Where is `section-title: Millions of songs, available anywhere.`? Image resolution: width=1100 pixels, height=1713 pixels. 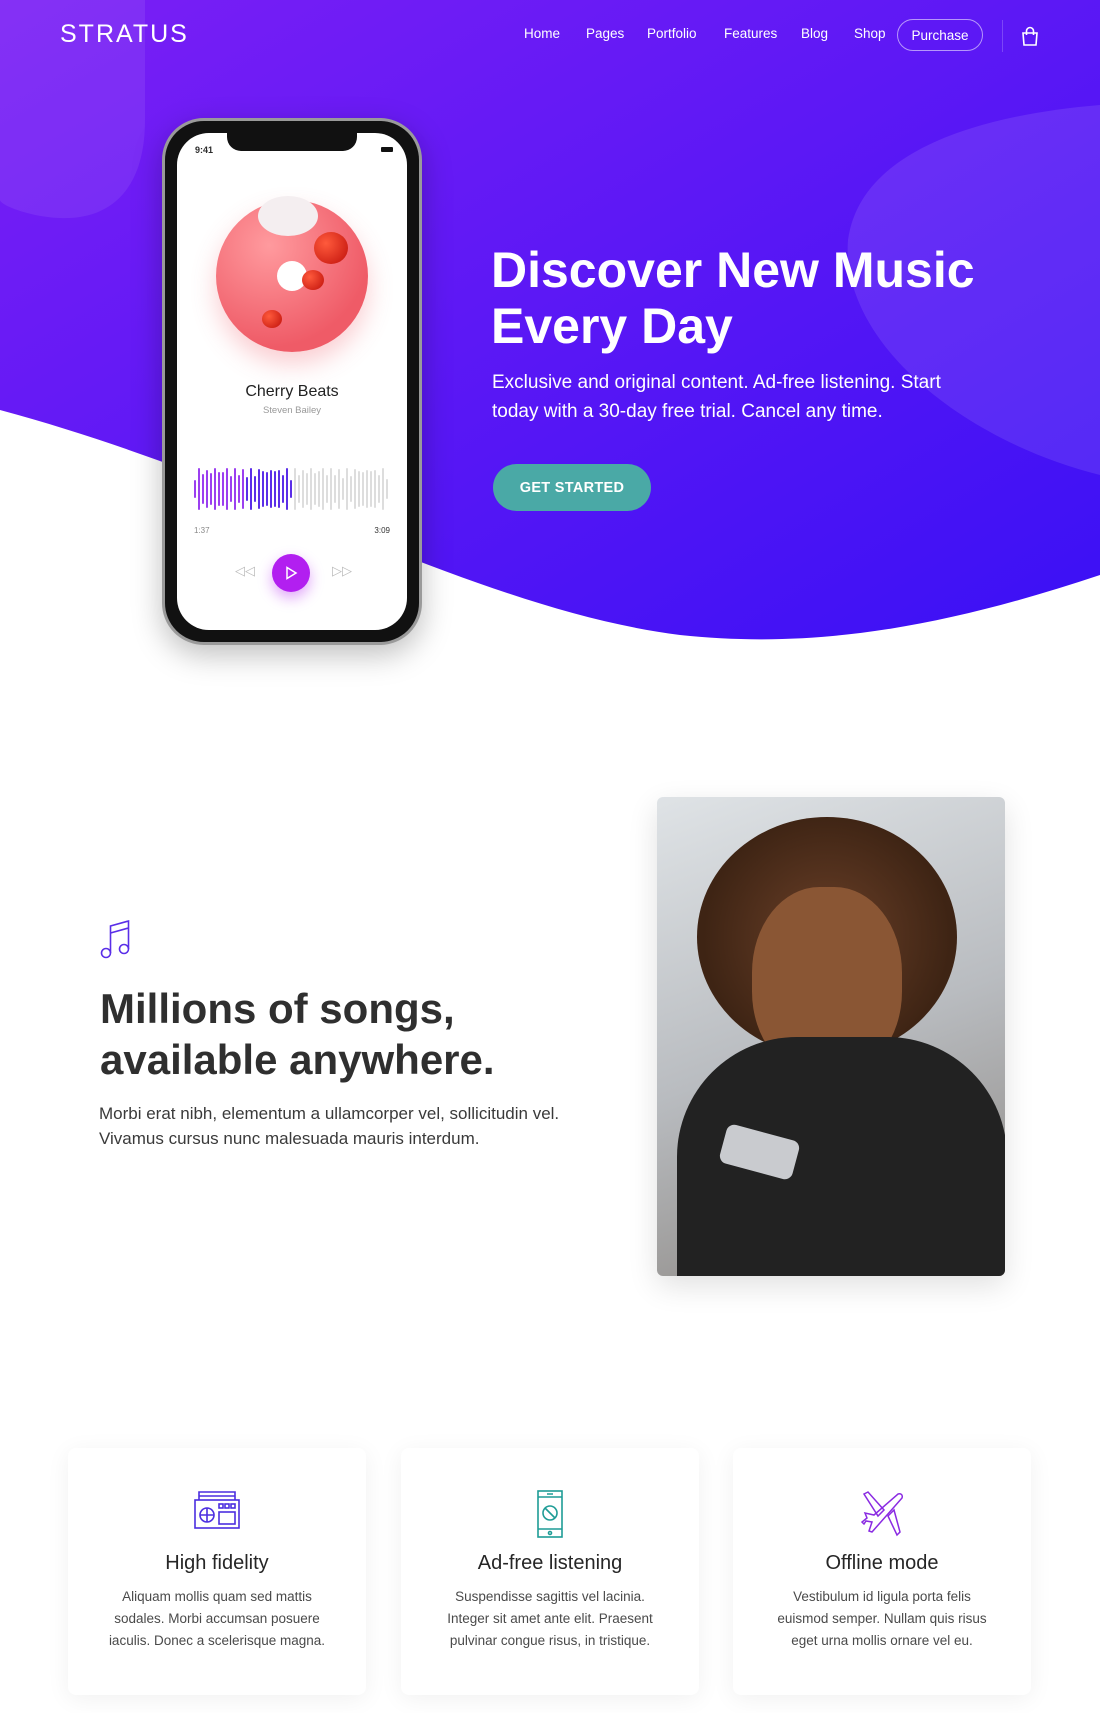
section-title: Millions of songs, available anywhere. is located at coordinates (297, 1034).